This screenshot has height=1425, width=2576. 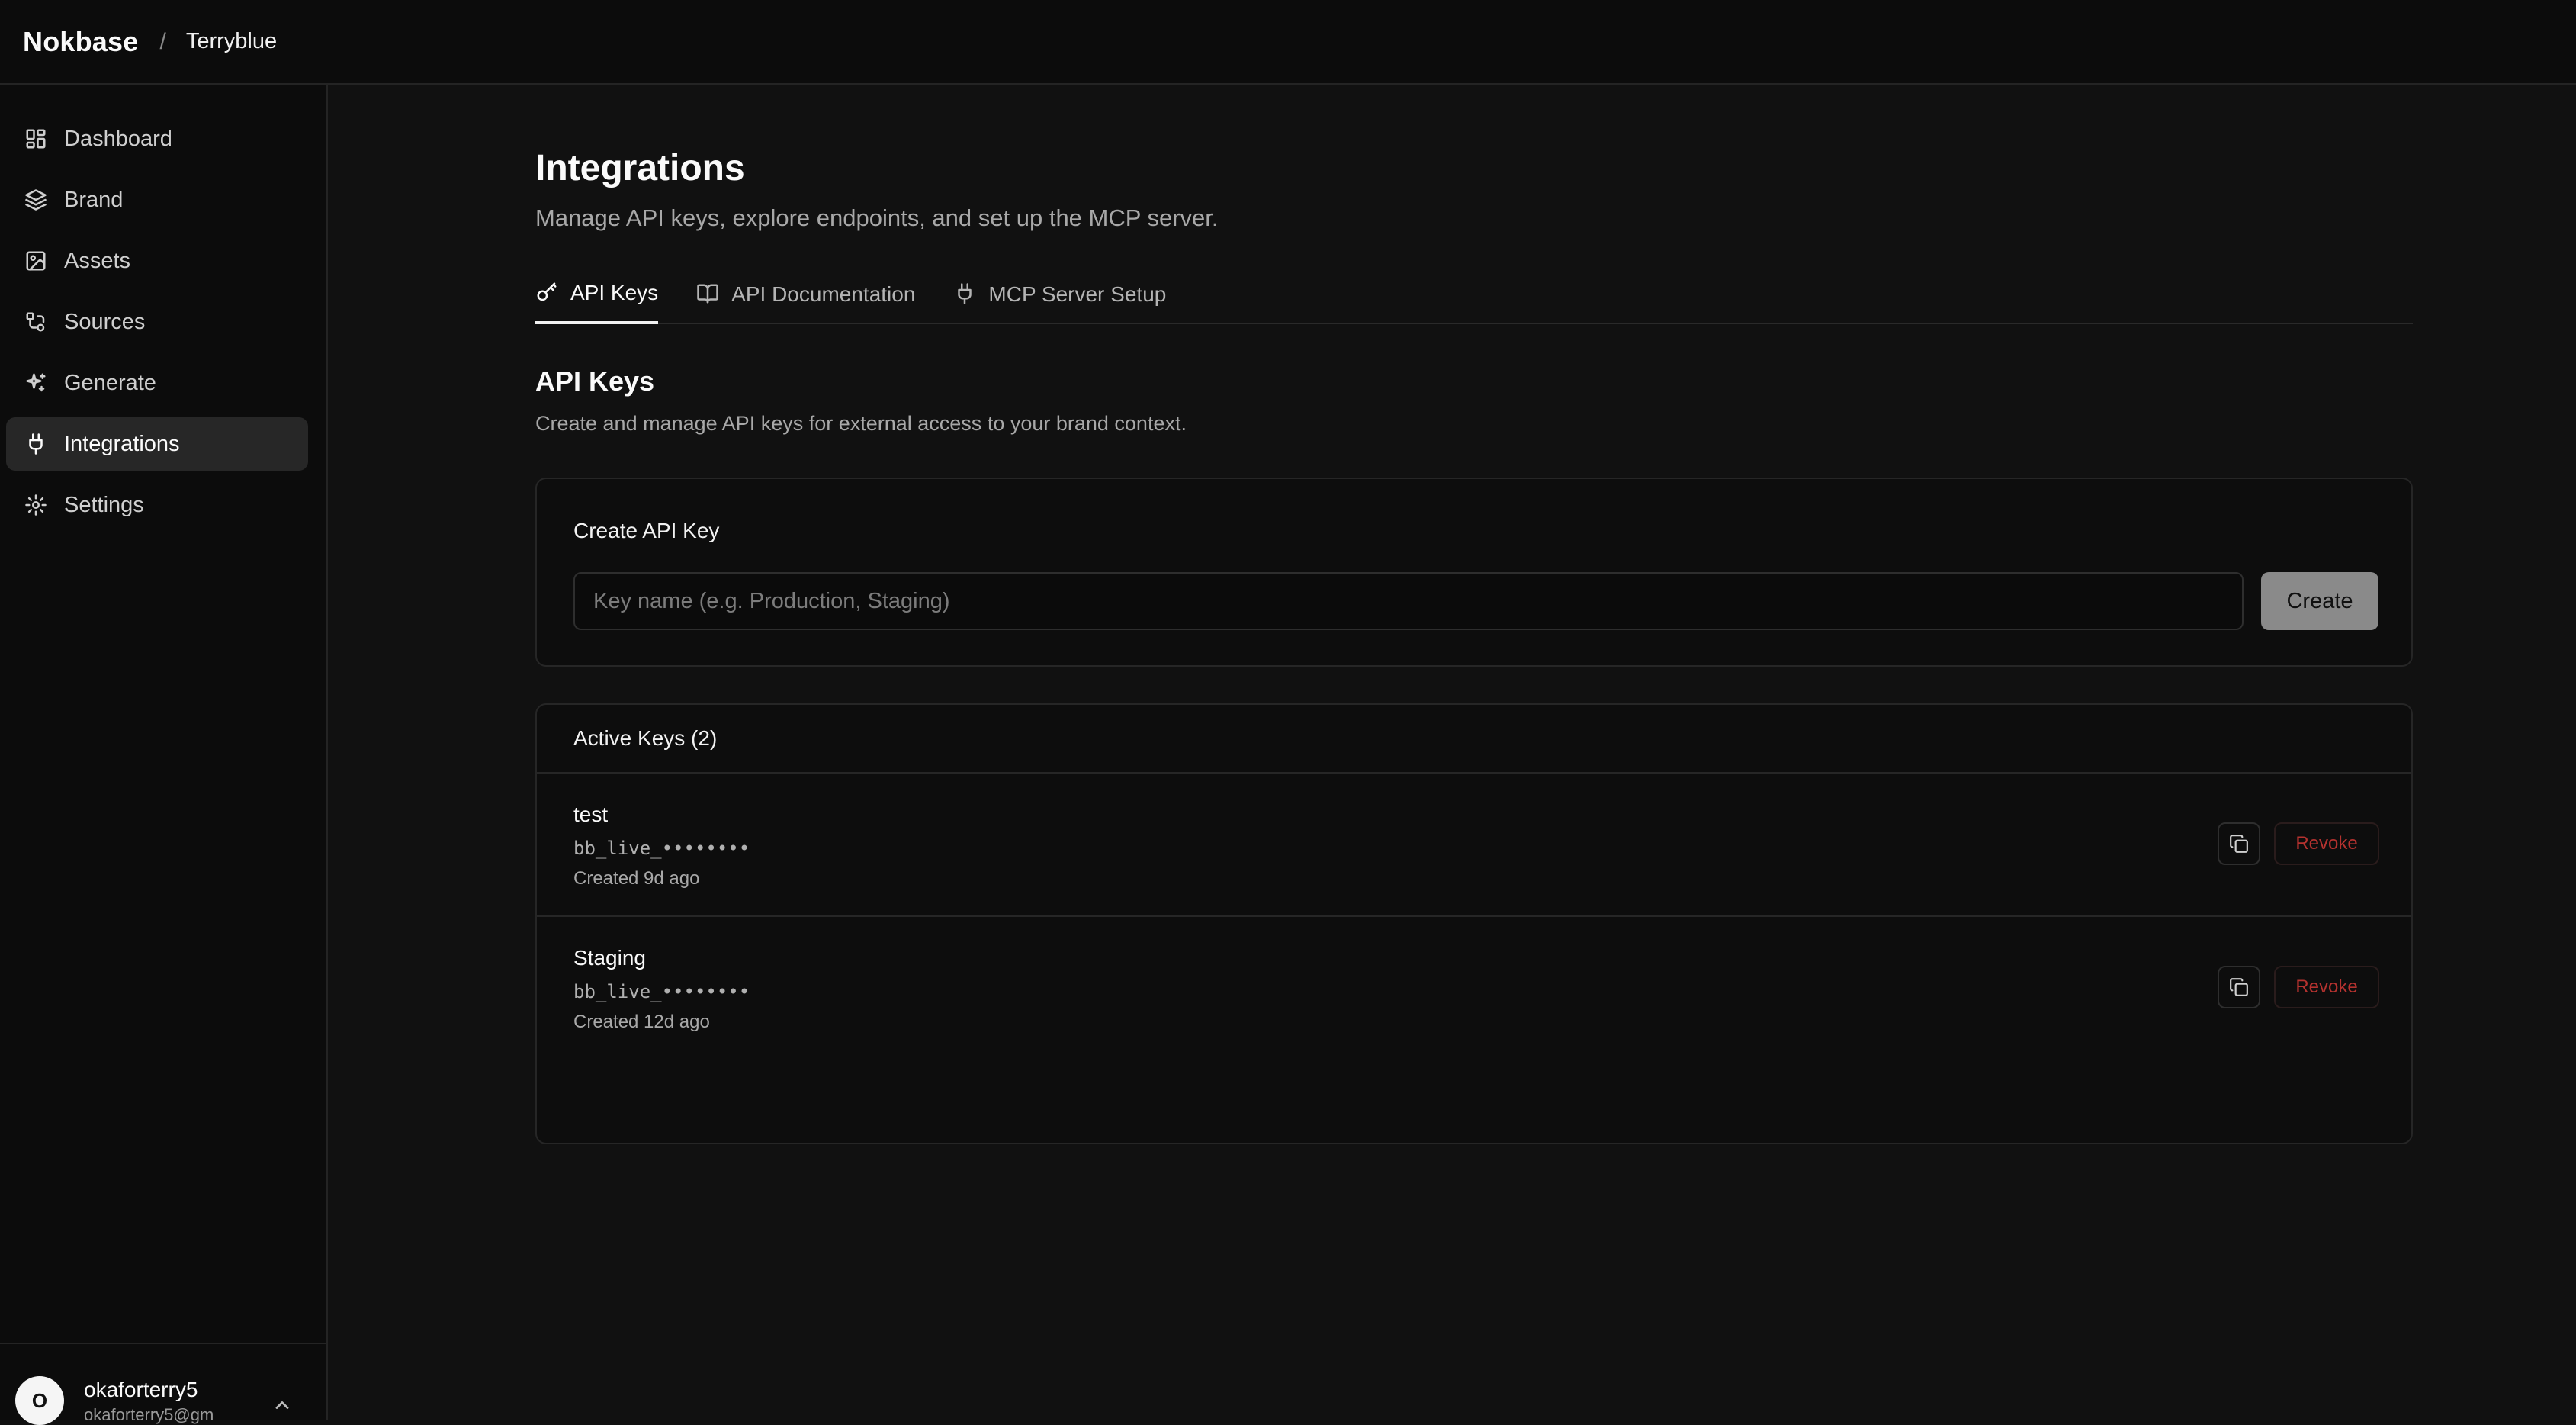 What do you see at coordinates (149, 1414) in the screenshot?
I see `user-email: okaforterry5@gm` at bounding box center [149, 1414].